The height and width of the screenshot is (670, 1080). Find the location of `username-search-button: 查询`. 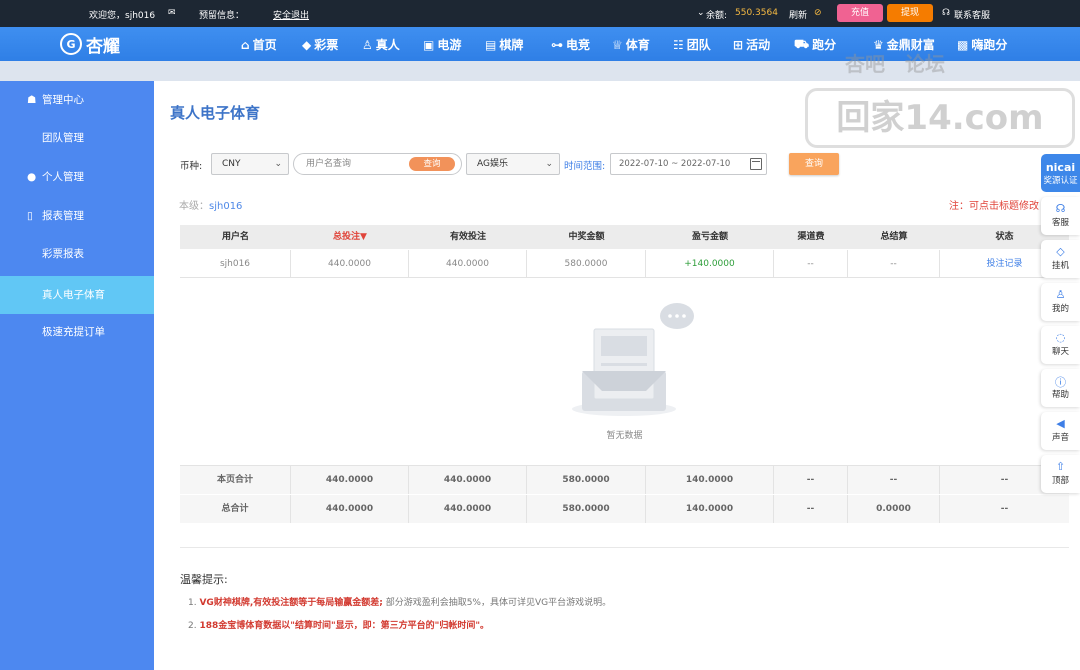

username-search-button: 查询 is located at coordinates (432, 164).